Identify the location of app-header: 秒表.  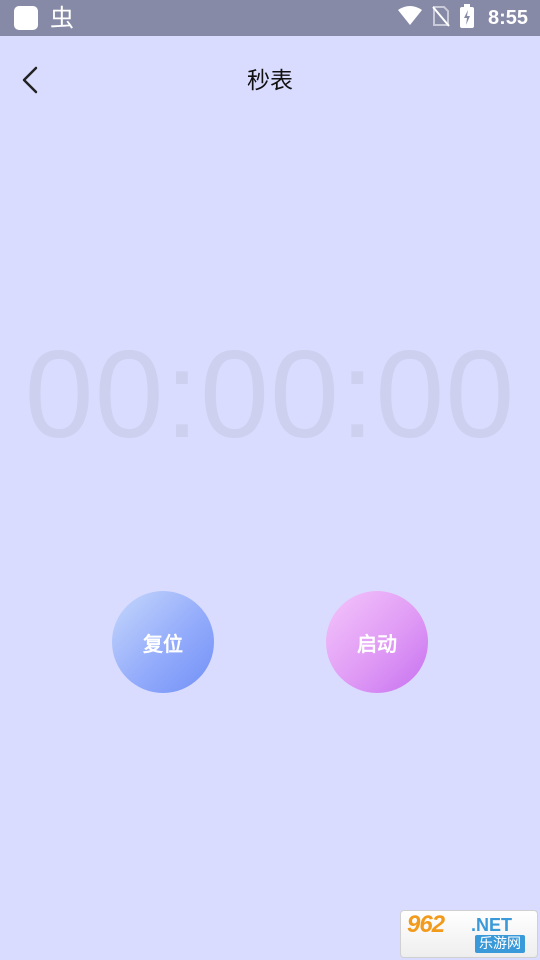
(270, 81).